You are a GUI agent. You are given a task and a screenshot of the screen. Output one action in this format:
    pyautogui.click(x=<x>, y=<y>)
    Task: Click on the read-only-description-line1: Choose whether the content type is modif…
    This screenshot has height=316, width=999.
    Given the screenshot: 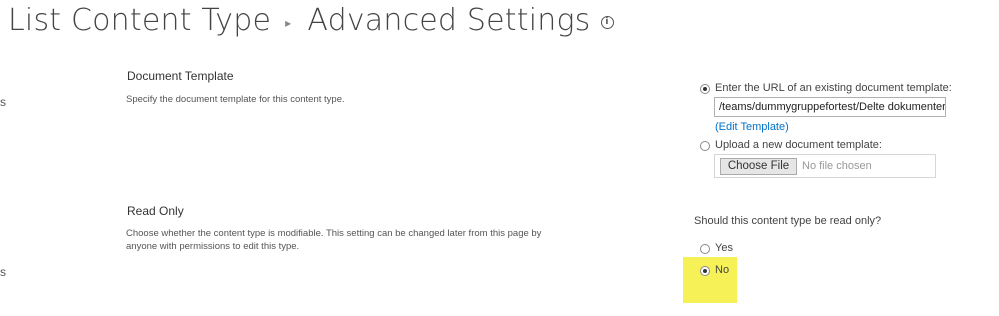 What is the action you would take?
    pyautogui.click(x=334, y=233)
    